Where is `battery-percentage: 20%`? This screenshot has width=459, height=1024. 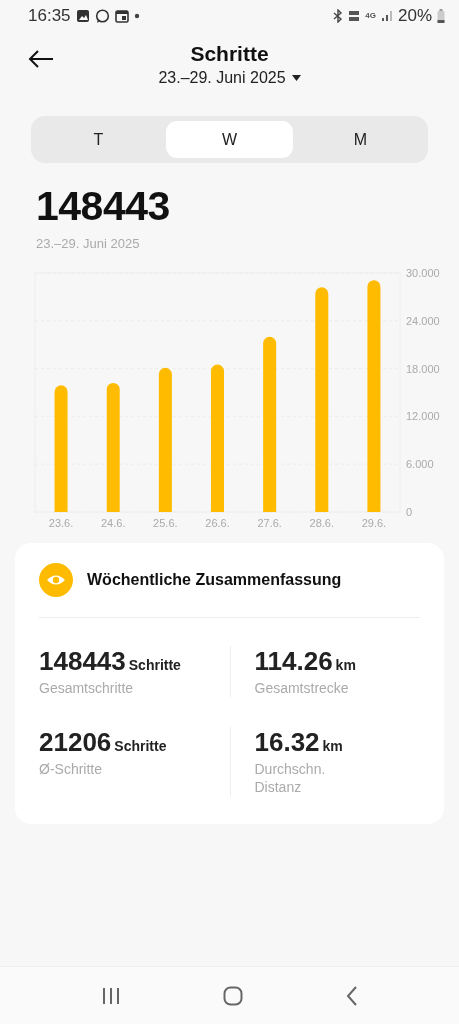 battery-percentage: 20% is located at coordinates (414, 16).